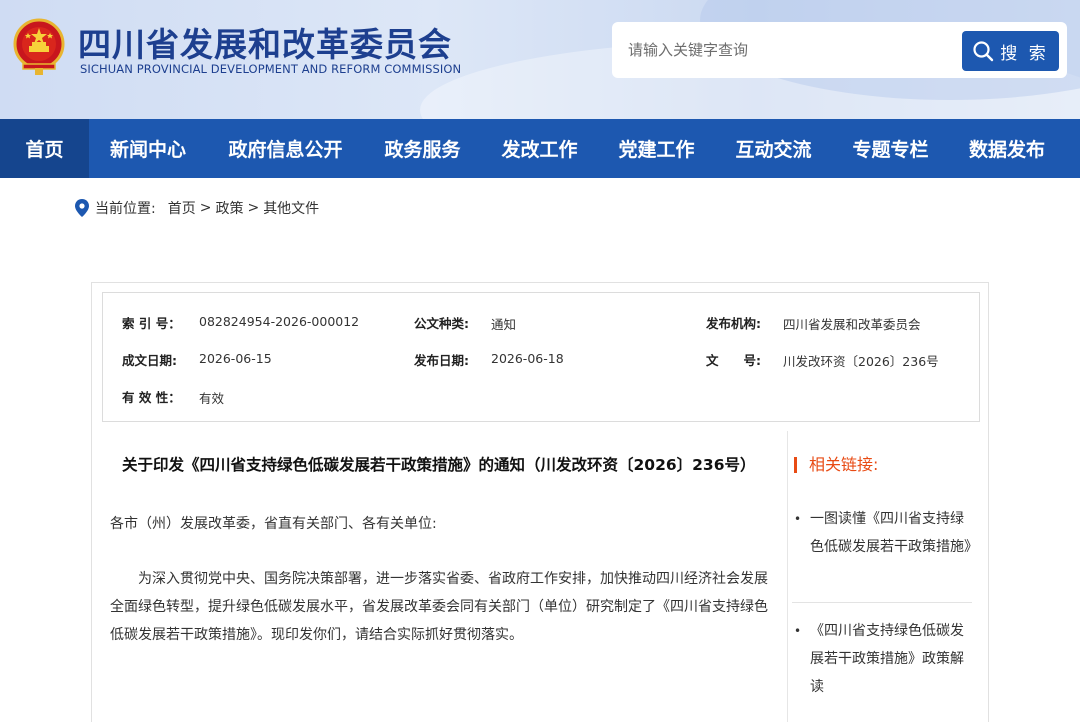 Image resolution: width=1080 pixels, height=722 pixels. Describe the element at coordinates (151, 397) in the screenshot. I see `meta-validity-label: 有 效 性：` at that location.